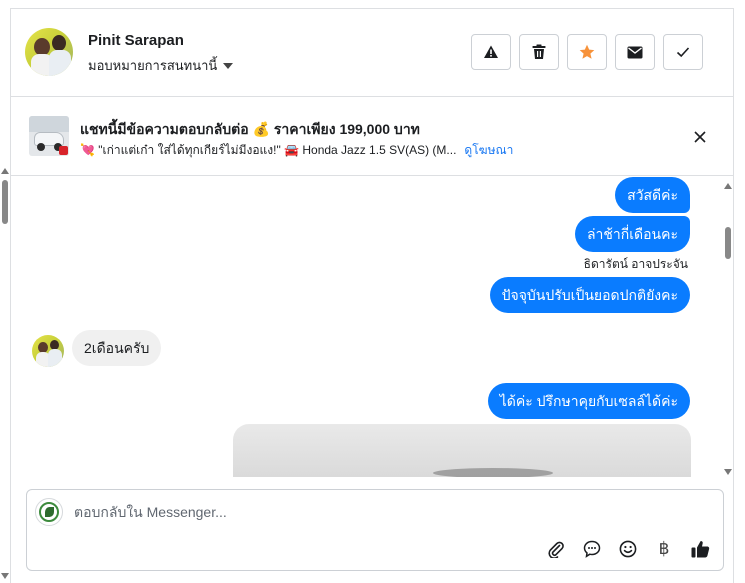 The image size is (745, 583). I want to click on message-photo, so click(462, 450).